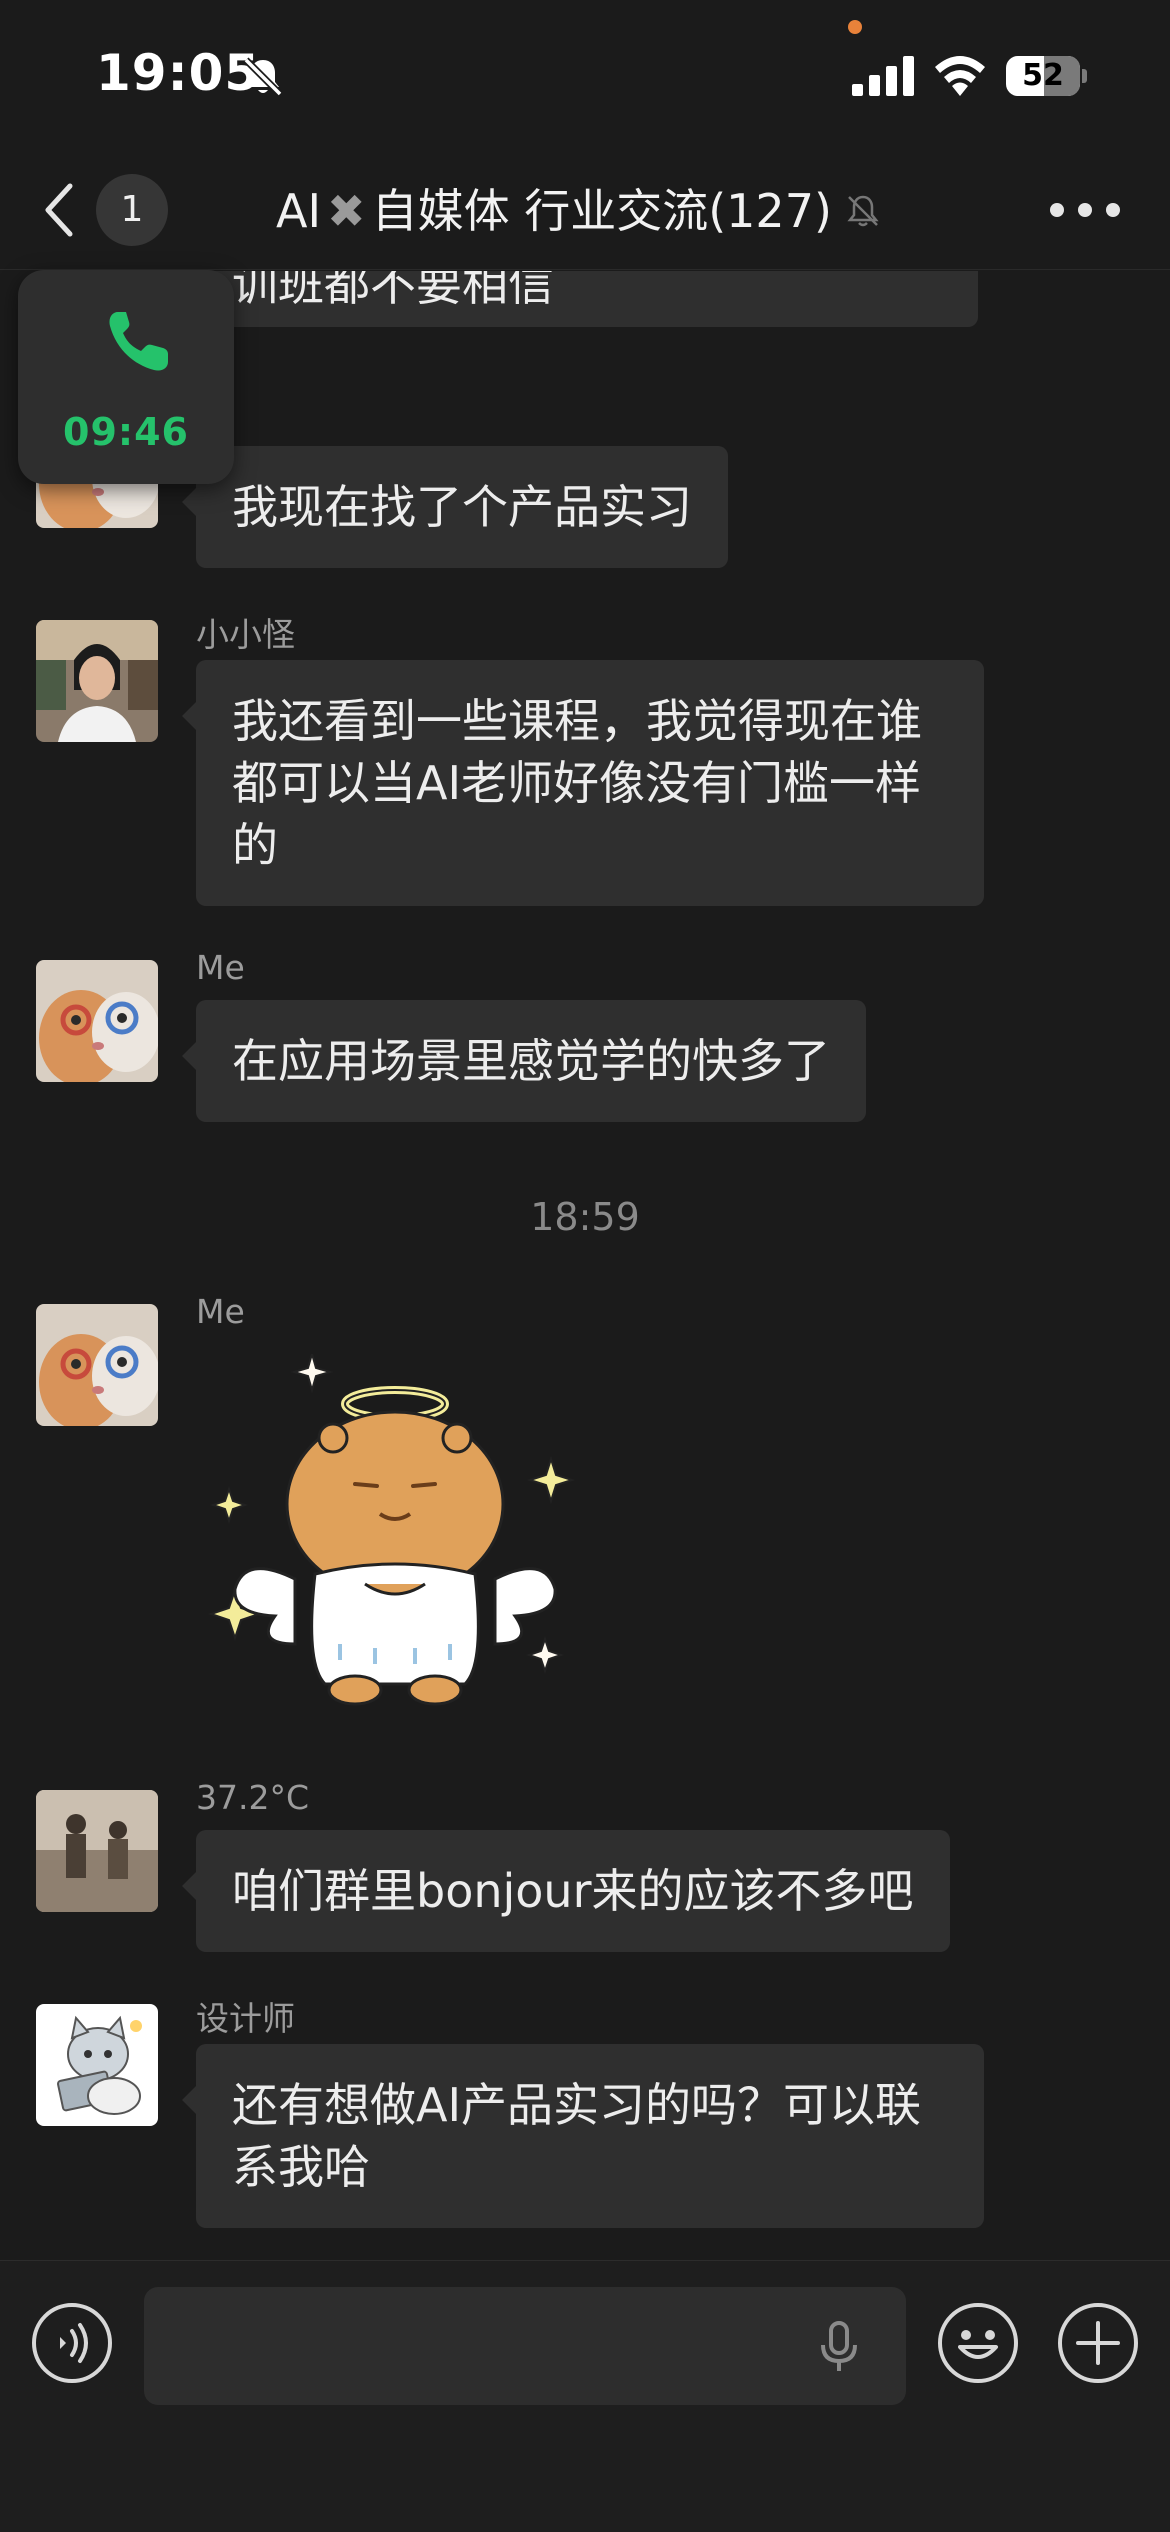 The width and height of the screenshot is (1170, 2532). I want to click on message-text: 在应用场景里感觉学的快多了, so click(531, 1061).